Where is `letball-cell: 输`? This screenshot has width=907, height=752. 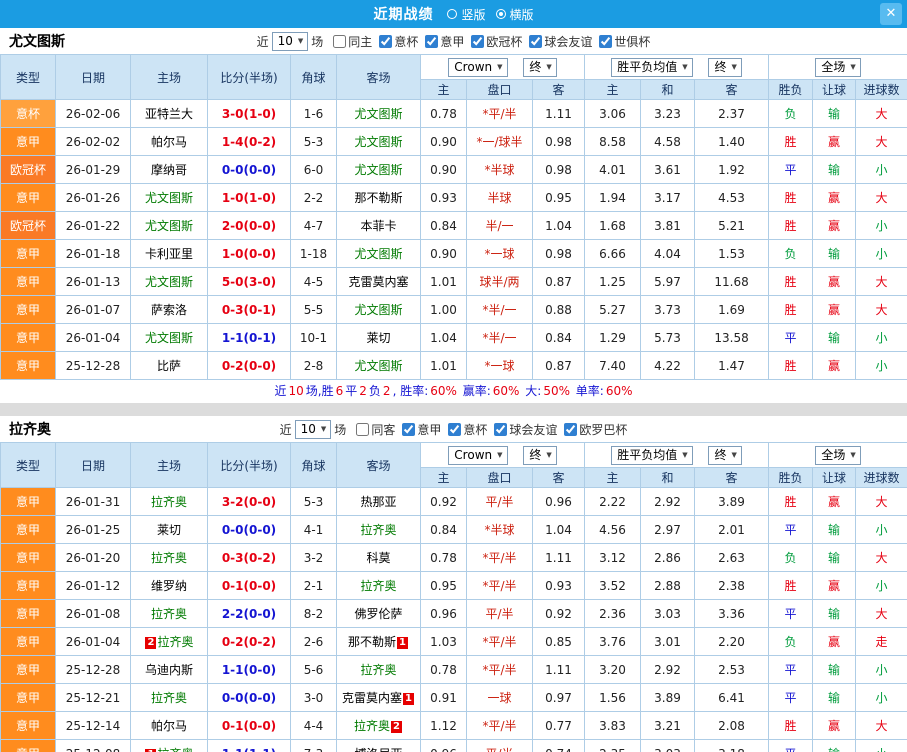 letball-cell: 输 is located at coordinates (834, 529).